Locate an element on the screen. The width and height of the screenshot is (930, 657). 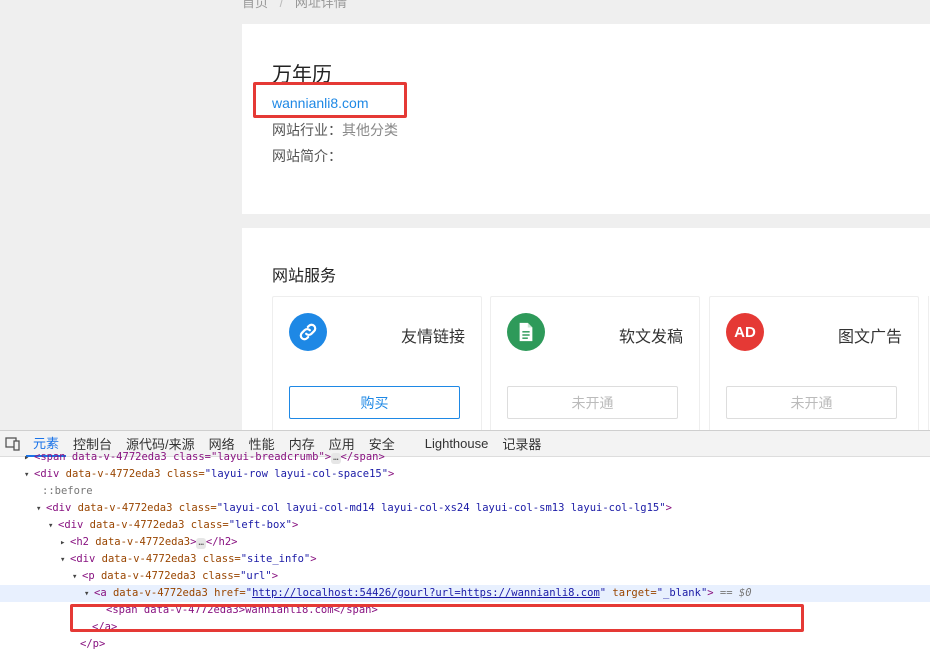
industry-label: 网站行业： is located at coordinates (307, 130).